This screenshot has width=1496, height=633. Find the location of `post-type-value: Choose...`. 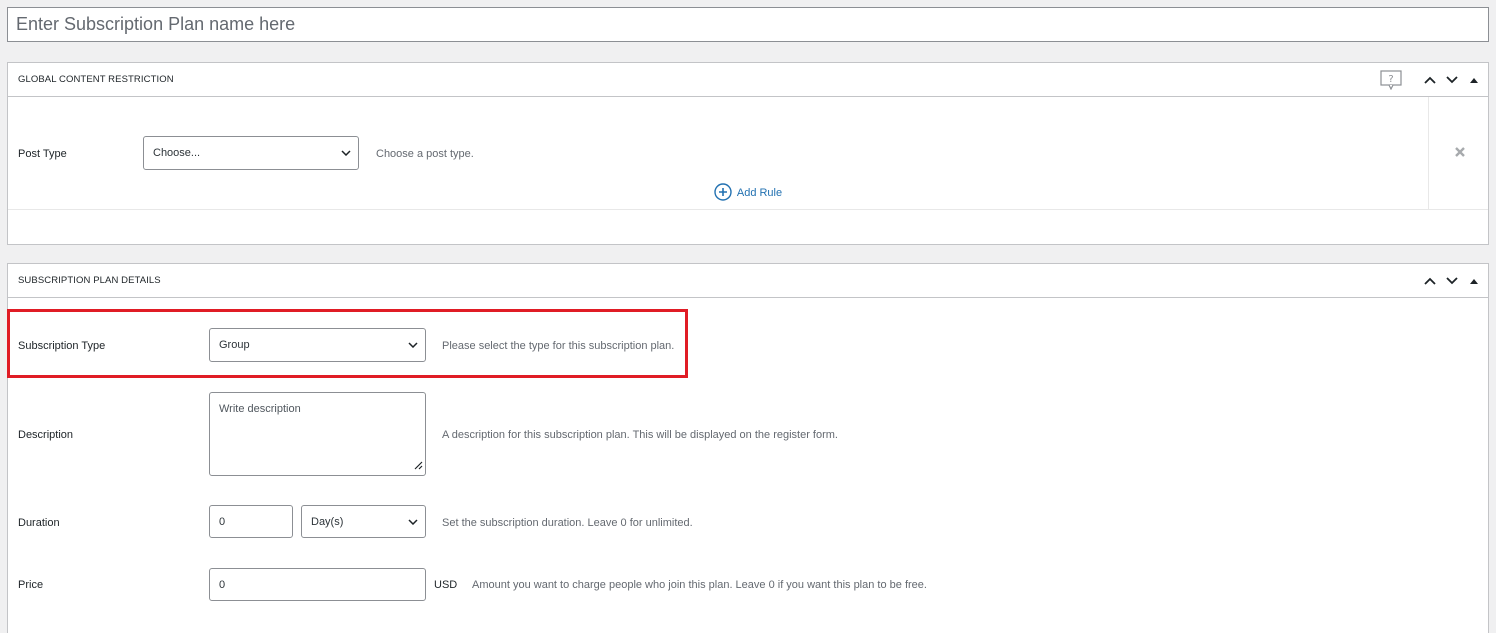

post-type-value: Choose... is located at coordinates (177, 153).